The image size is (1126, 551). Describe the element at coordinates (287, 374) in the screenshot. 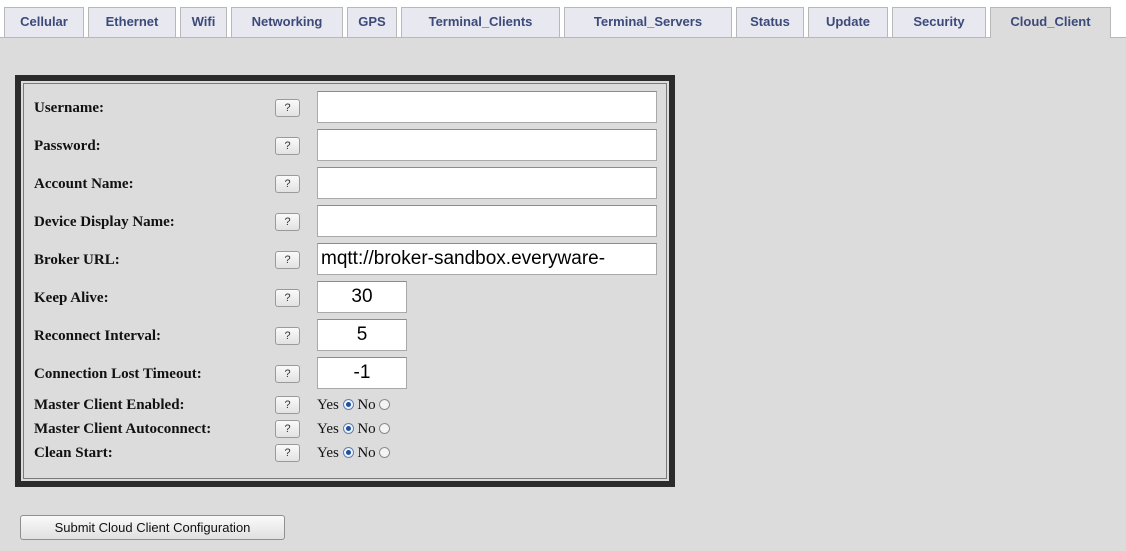

I see `connection-lost-timeout-help-button: ?` at that location.